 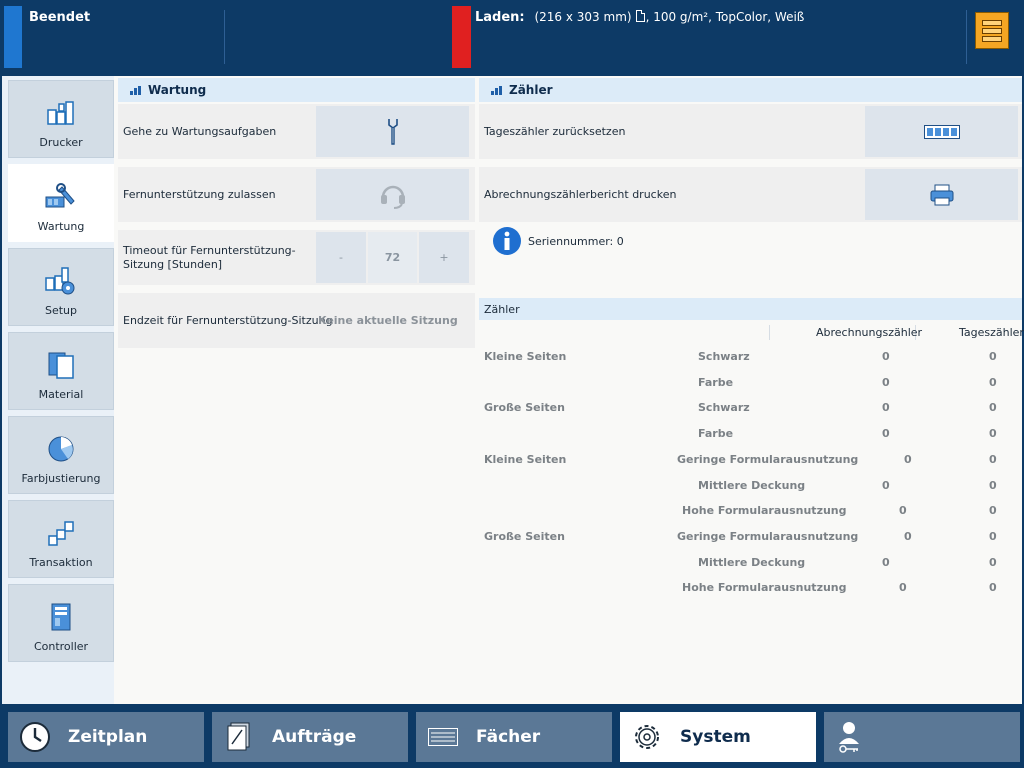 I want to click on section-title: Wartung, so click(x=177, y=90).